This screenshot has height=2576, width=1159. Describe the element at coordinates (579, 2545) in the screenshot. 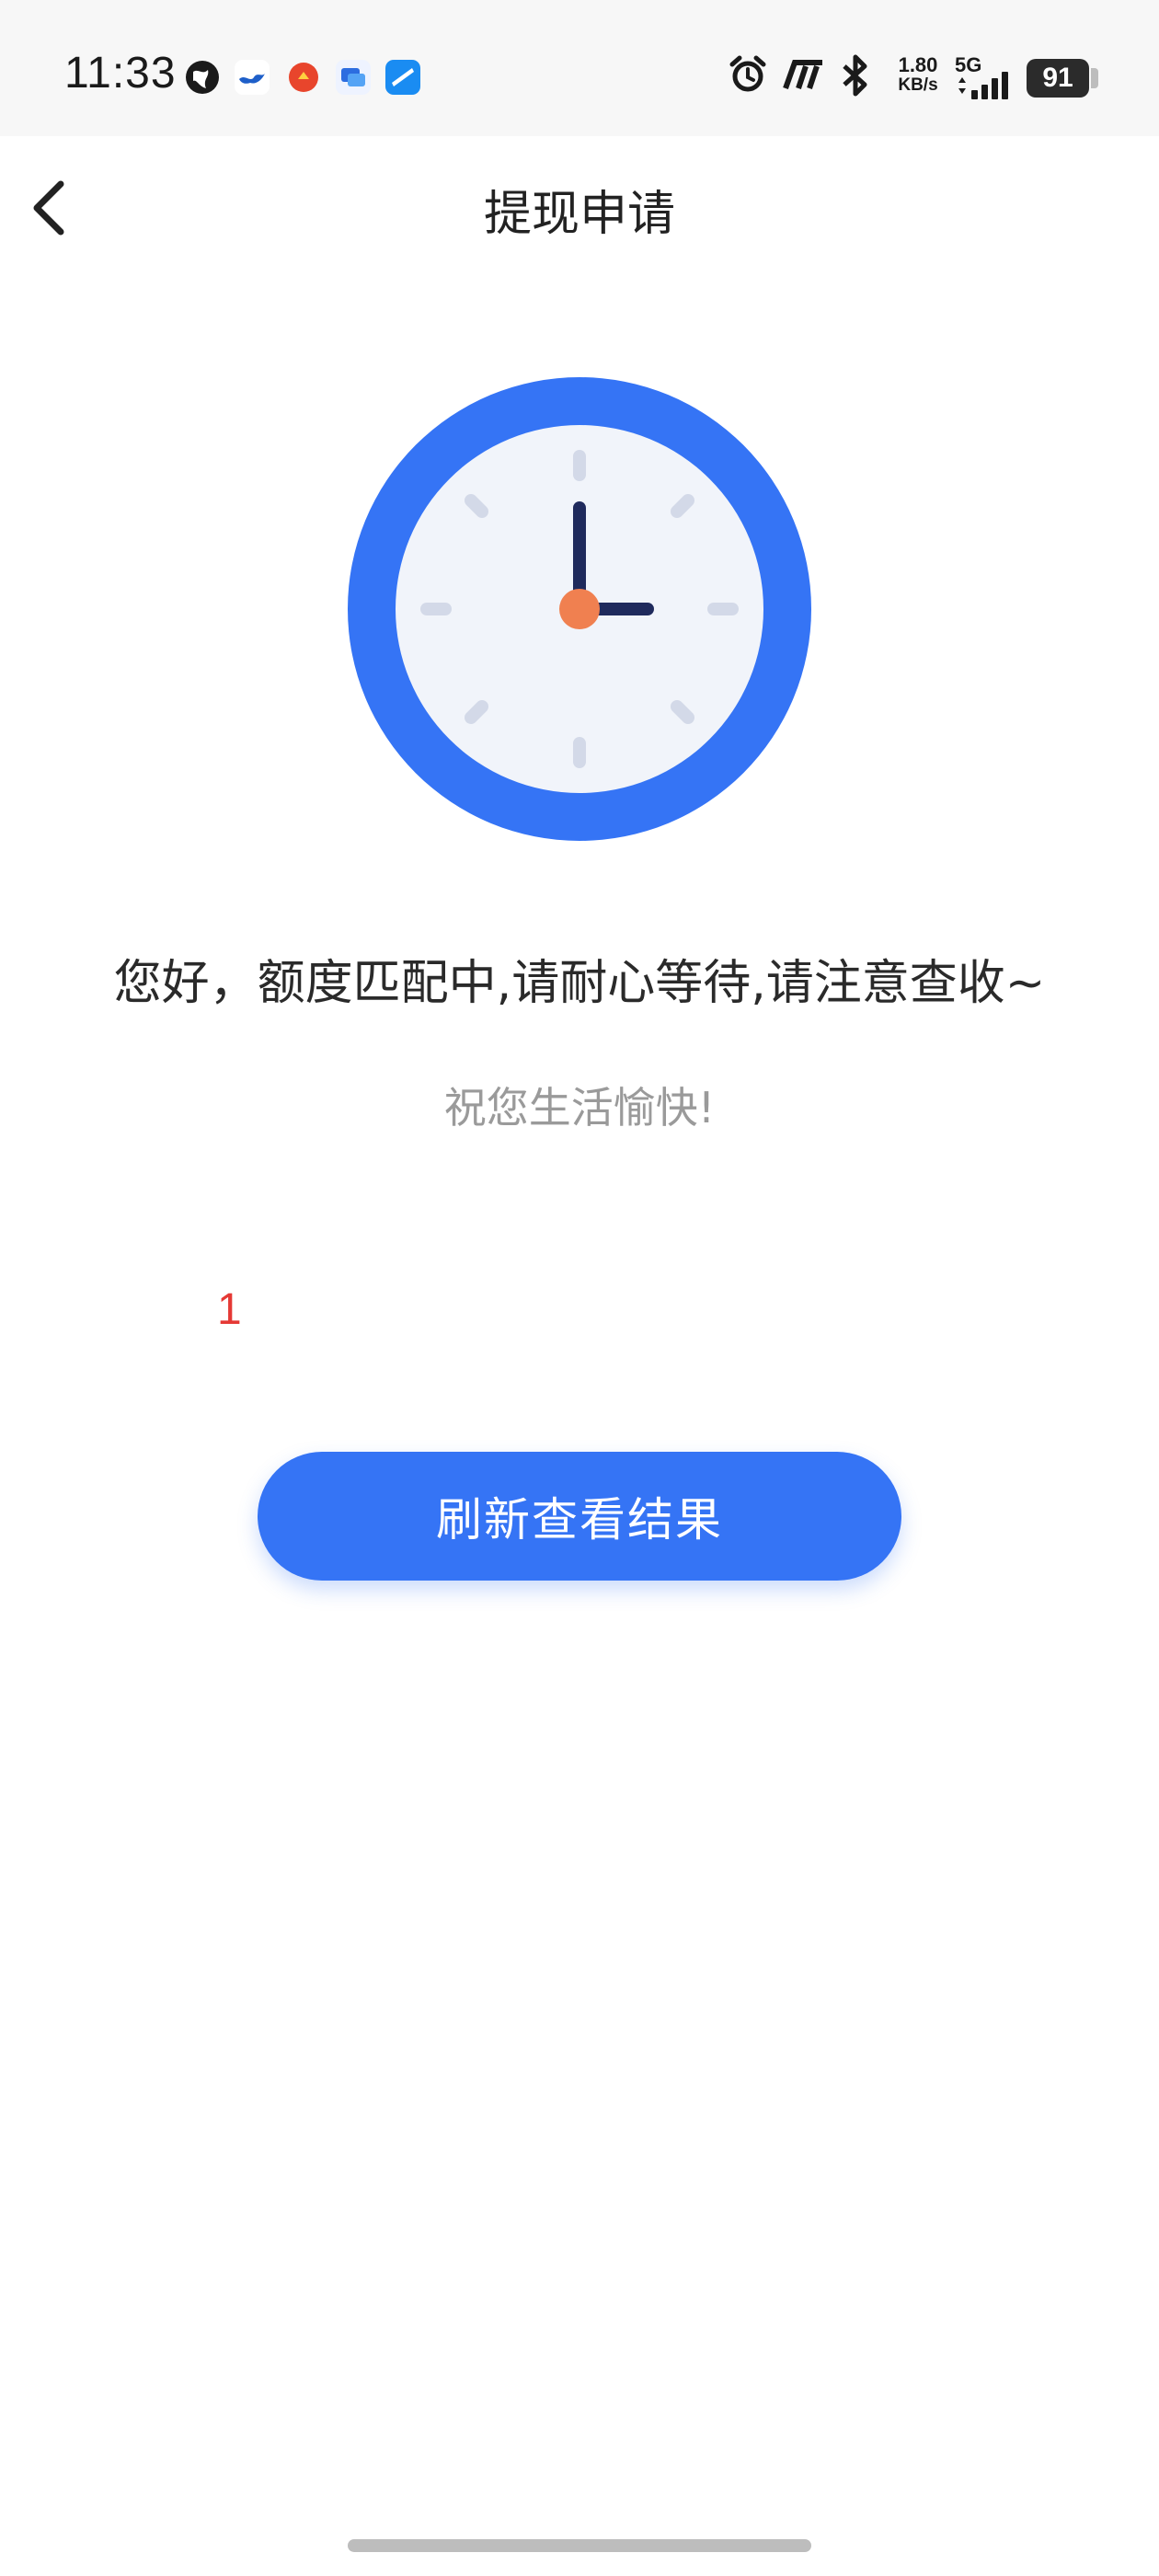

I see `home-indicator` at that location.